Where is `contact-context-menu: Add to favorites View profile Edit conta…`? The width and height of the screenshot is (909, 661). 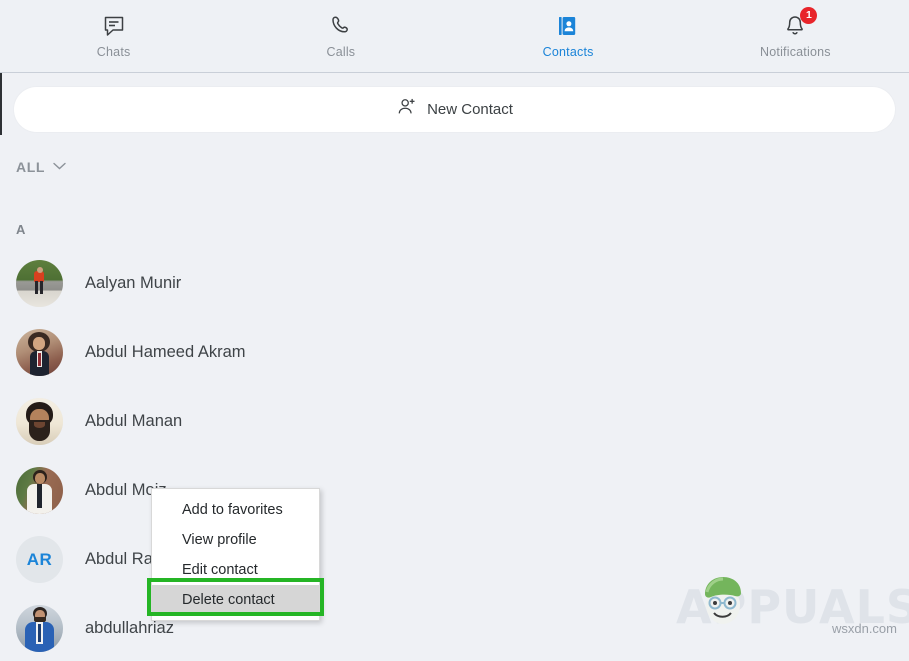
contact-context-menu: Add to favorites View profile Edit conta… is located at coordinates (235, 554).